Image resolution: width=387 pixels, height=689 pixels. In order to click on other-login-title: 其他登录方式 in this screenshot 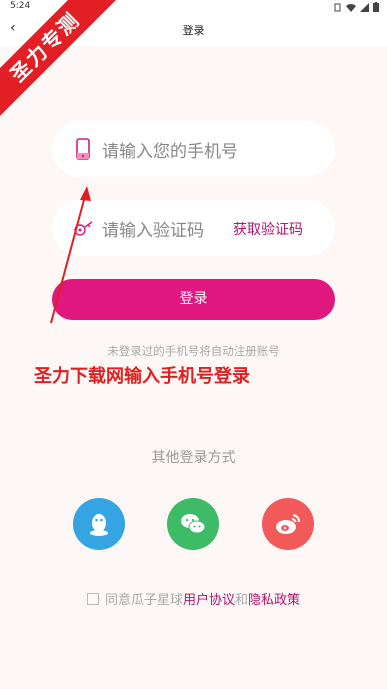, I will do `click(193, 458)`.